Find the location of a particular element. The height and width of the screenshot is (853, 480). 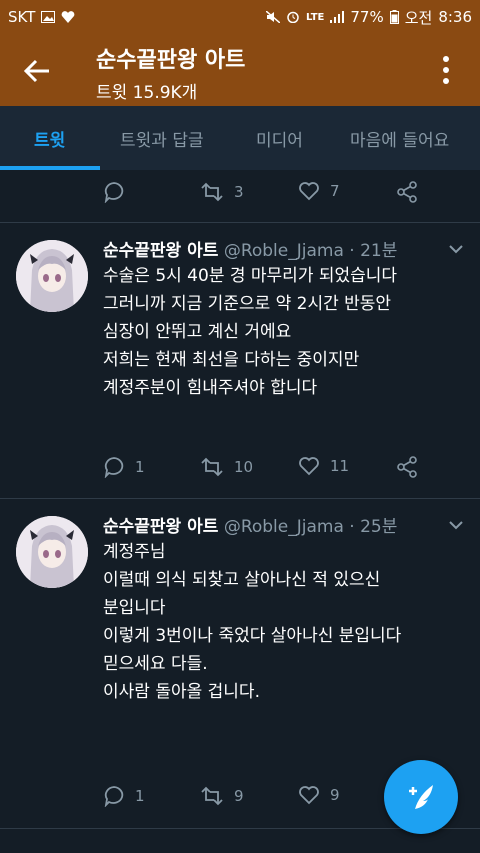

carrier-label: SKT is located at coordinates (22, 17).